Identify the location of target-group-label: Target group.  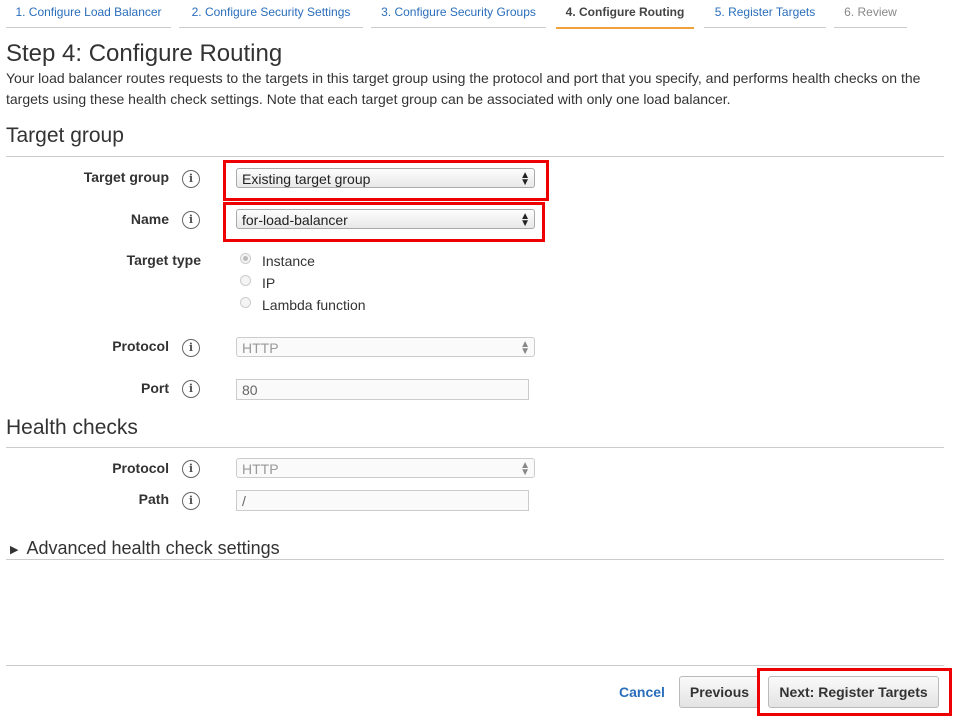
(126, 177).